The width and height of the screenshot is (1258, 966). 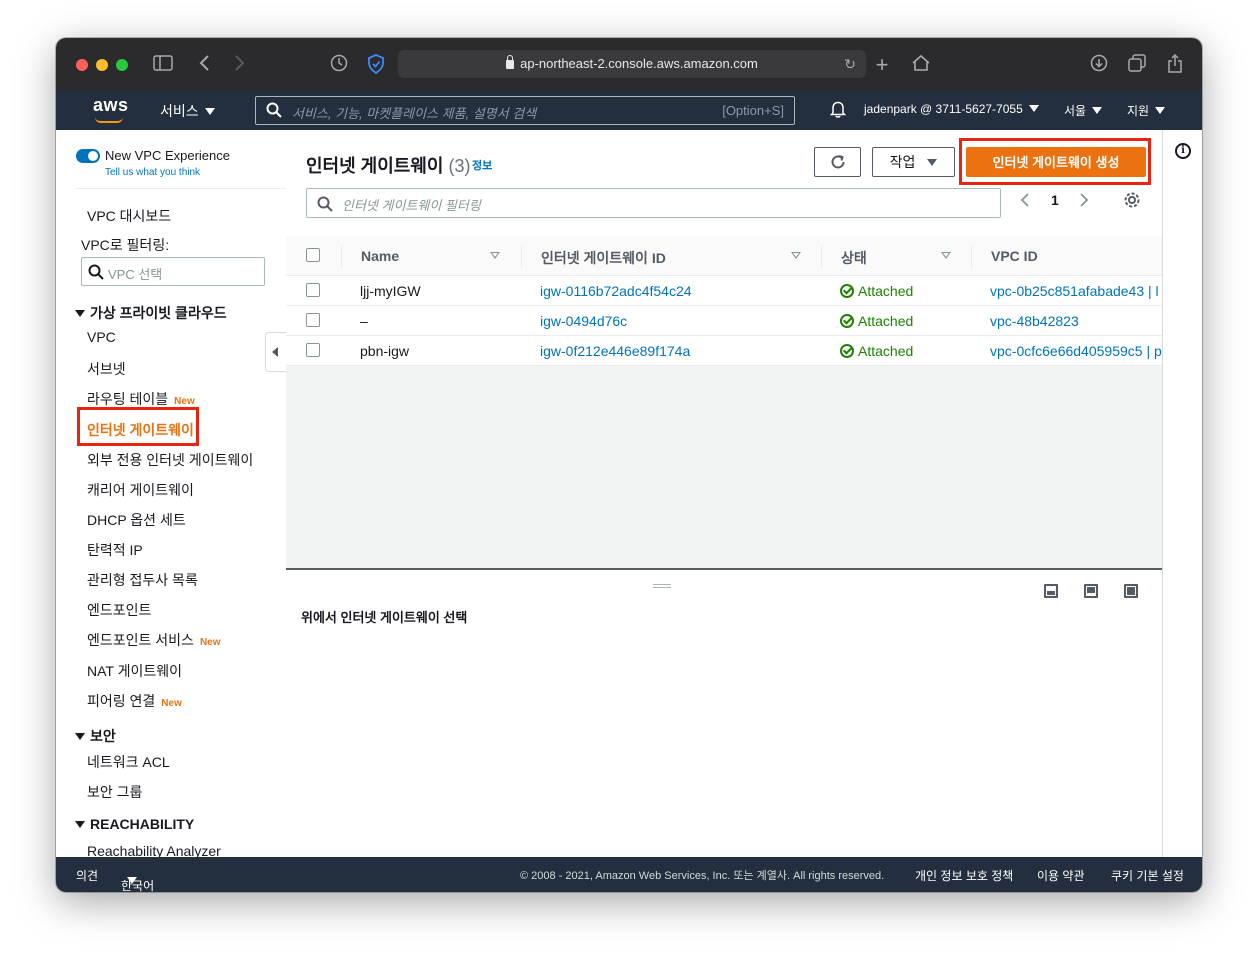 What do you see at coordinates (275, 352) in the screenshot?
I see `collapse-sidebar-button` at bounding box center [275, 352].